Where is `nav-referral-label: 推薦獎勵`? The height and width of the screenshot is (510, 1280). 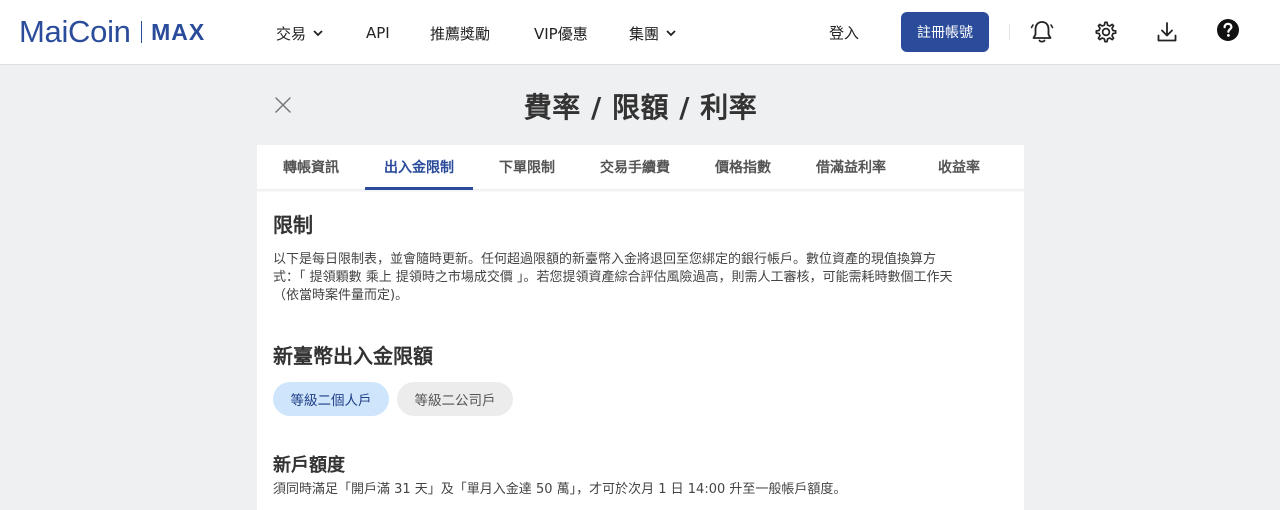
nav-referral-label: 推薦獎勵 is located at coordinates (460, 33).